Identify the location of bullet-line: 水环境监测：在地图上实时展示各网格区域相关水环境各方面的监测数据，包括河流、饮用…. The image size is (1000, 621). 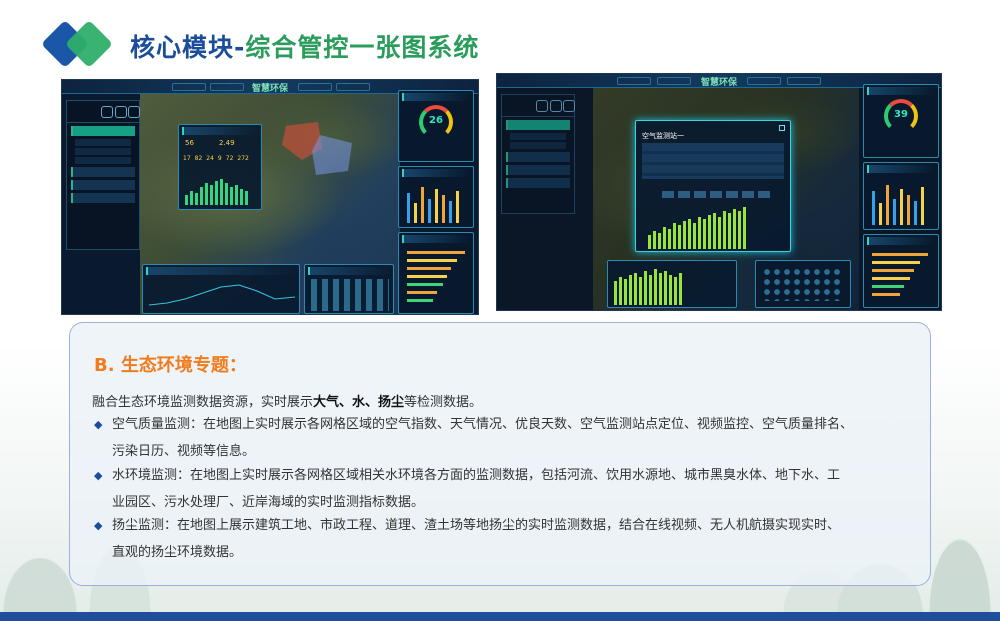
(476, 475).